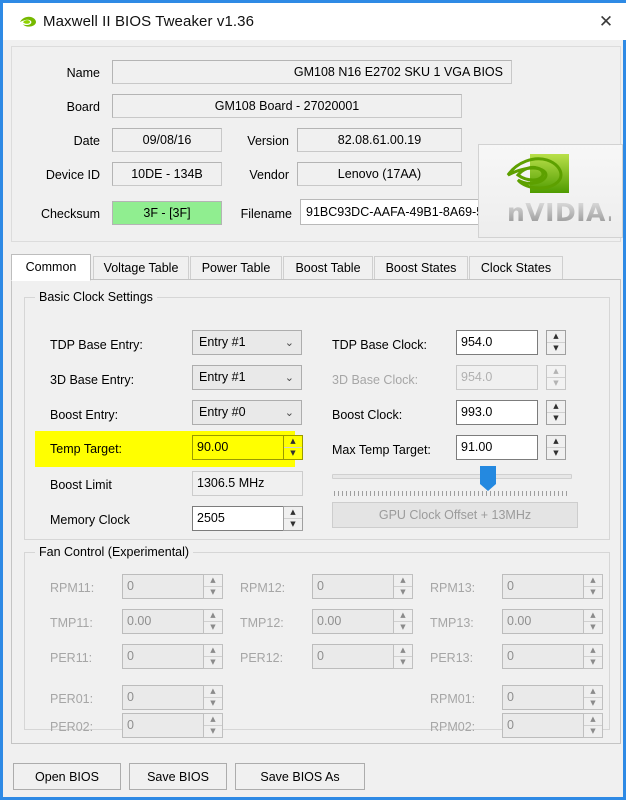 The width and height of the screenshot is (626, 800). I want to click on gpu-clock-offset-button: GPU Clock Offset + 13MHz, so click(455, 515).